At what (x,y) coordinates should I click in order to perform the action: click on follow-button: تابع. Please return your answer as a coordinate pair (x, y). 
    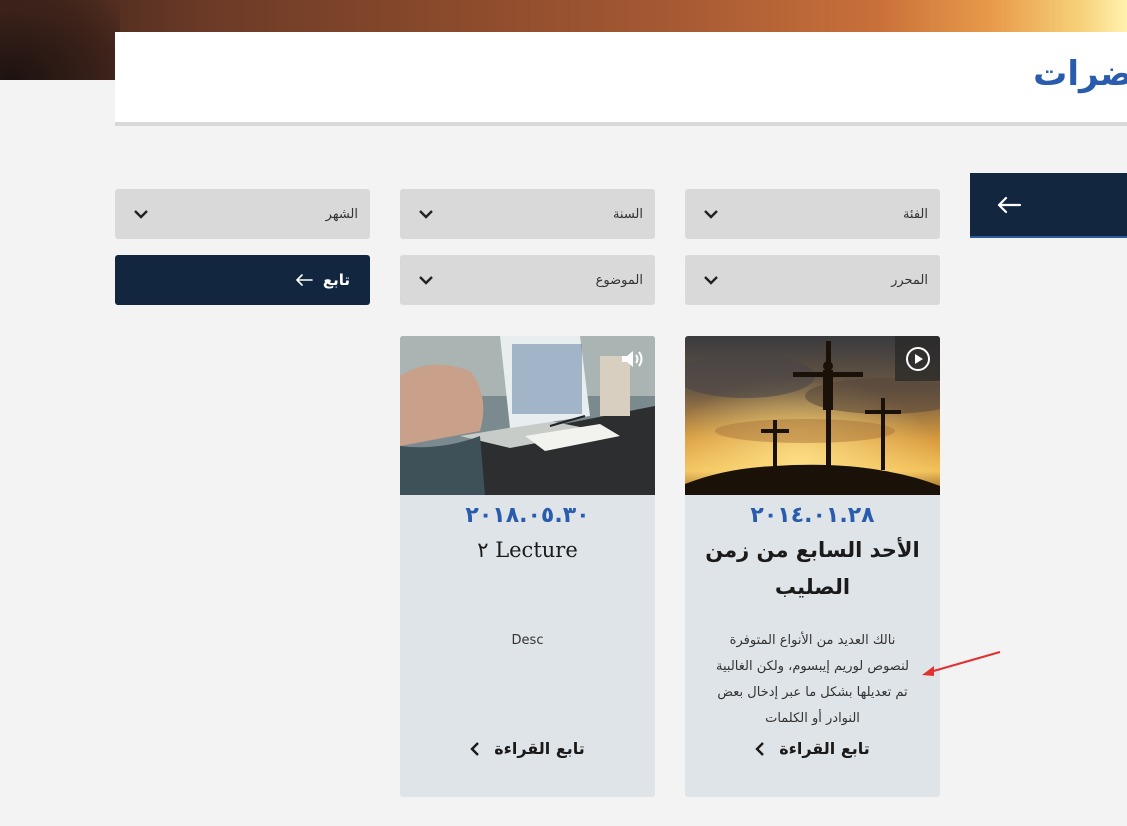
    Looking at the image, I should click on (242, 280).